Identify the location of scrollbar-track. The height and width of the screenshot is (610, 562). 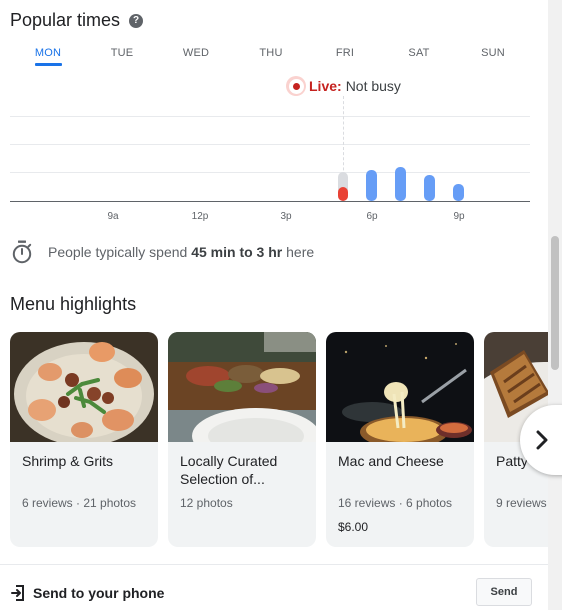
(555, 305).